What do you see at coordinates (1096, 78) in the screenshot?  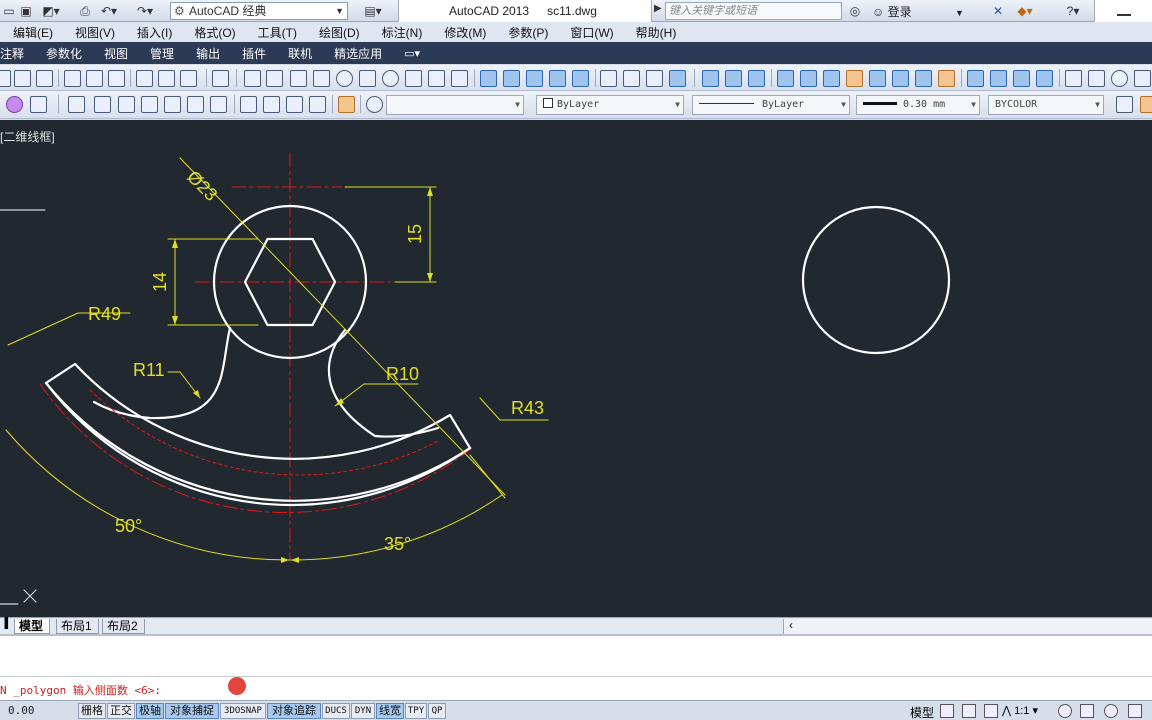 I see `interfere-icon` at bounding box center [1096, 78].